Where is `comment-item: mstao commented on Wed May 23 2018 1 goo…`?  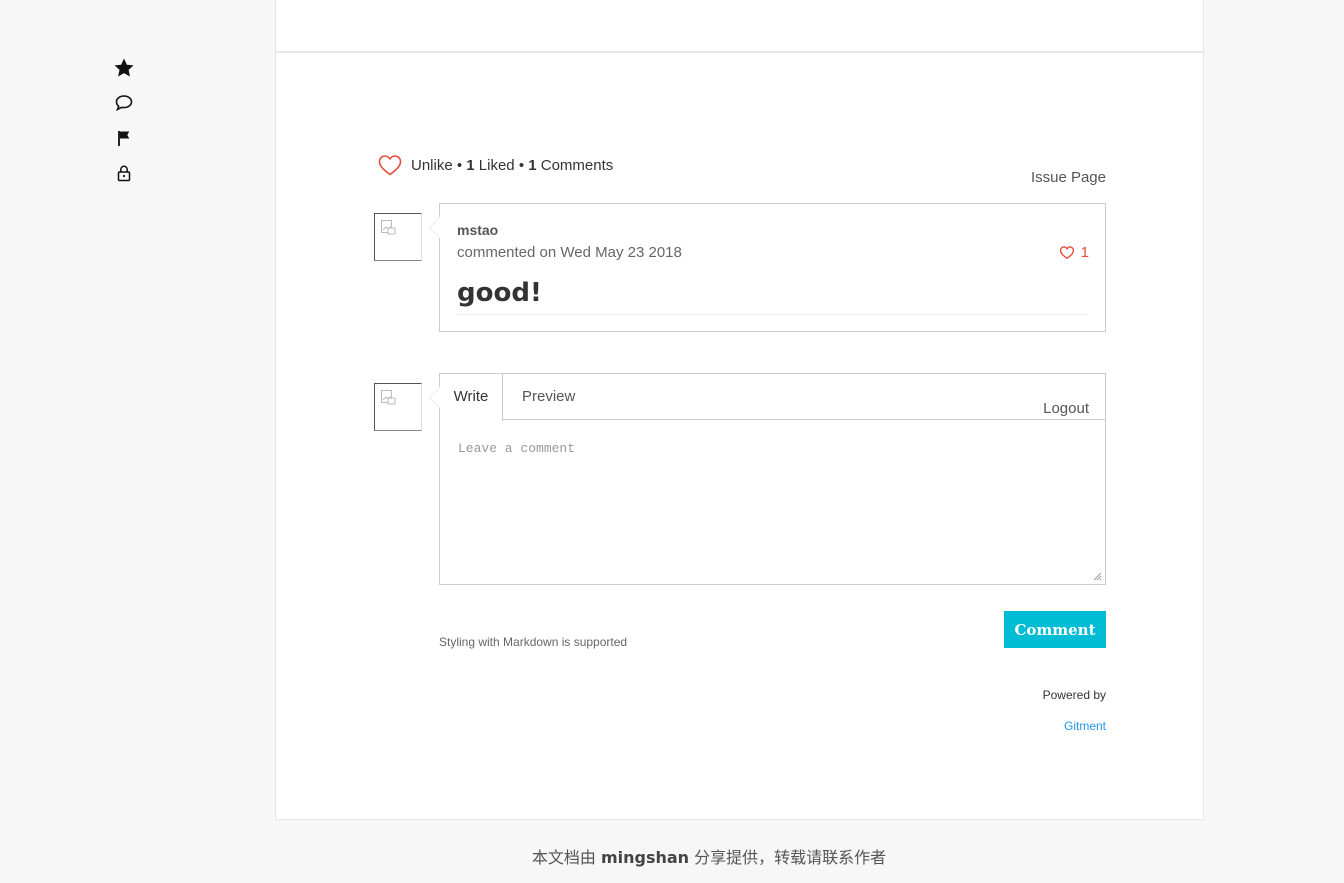
comment-item: mstao commented on Wed May 23 2018 1 goo… is located at coordinates (740, 267).